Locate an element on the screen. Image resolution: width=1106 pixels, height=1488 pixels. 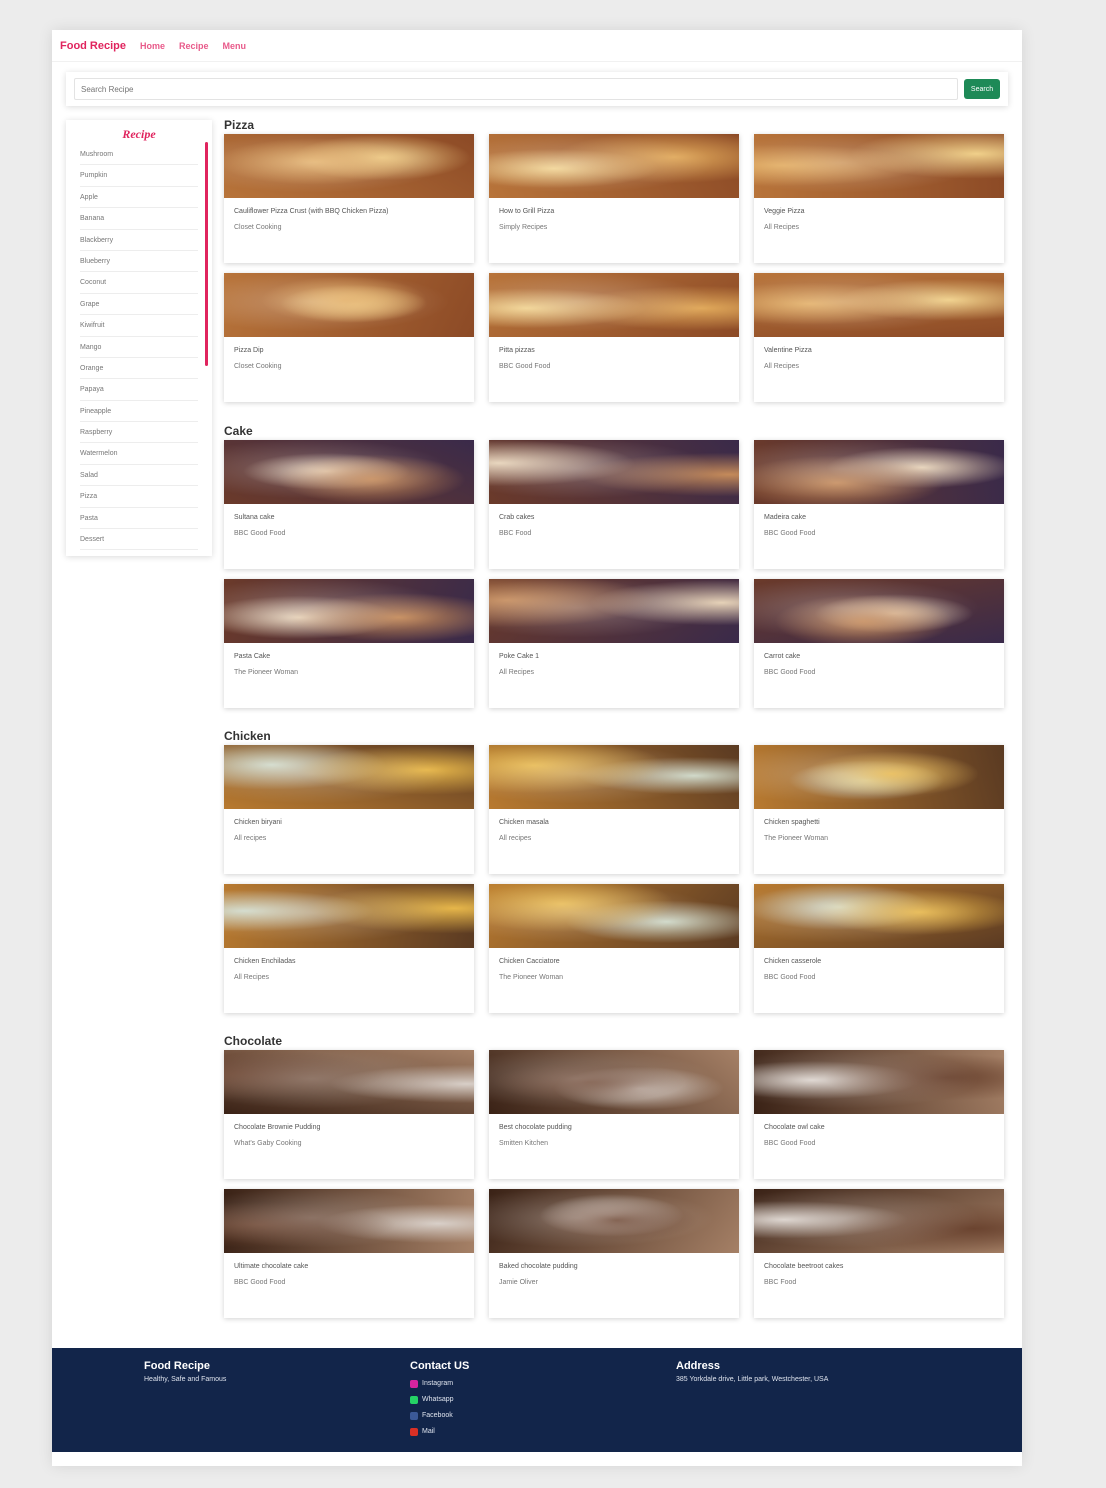
recipe-card: Poke Cake 1 All Recipes is located at coordinates (614, 643).